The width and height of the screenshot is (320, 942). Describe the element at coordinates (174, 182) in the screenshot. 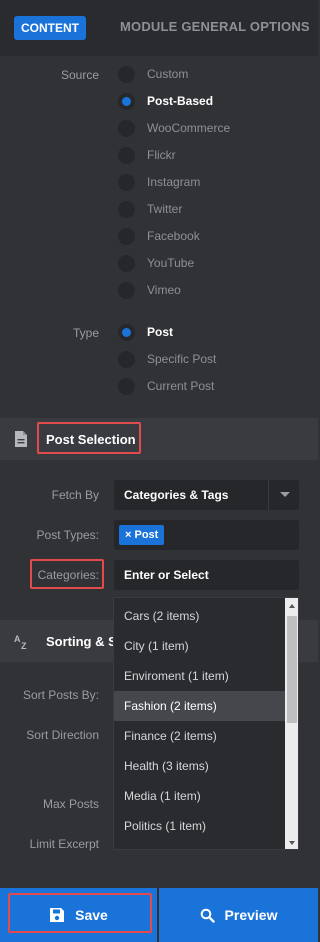

I see `radio-label: Instagram` at that location.